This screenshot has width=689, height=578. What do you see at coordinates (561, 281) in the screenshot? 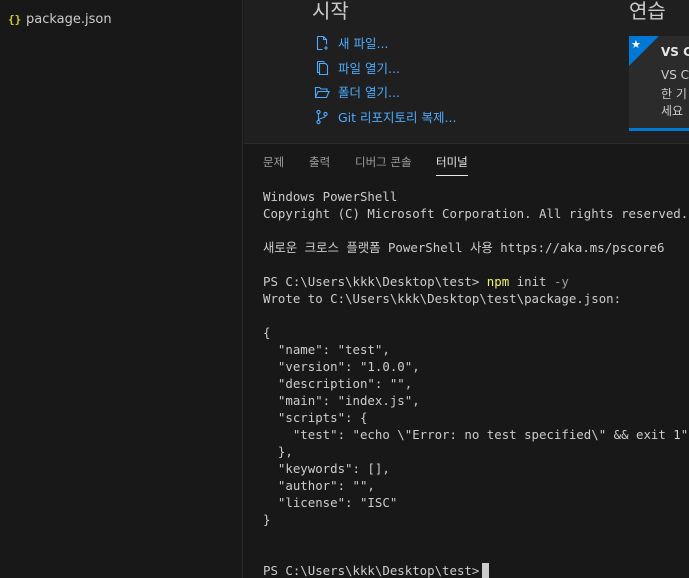
I see `command-flag: -y` at bounding box center [561, 281].